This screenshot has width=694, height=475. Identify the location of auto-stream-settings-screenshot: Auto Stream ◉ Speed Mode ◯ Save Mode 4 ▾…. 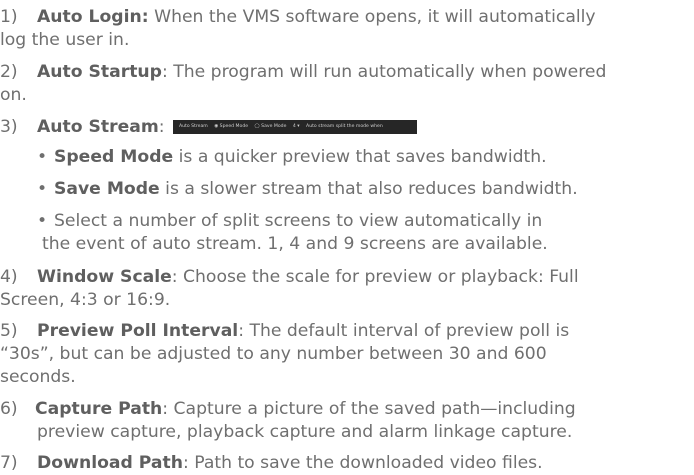
(295, 127).